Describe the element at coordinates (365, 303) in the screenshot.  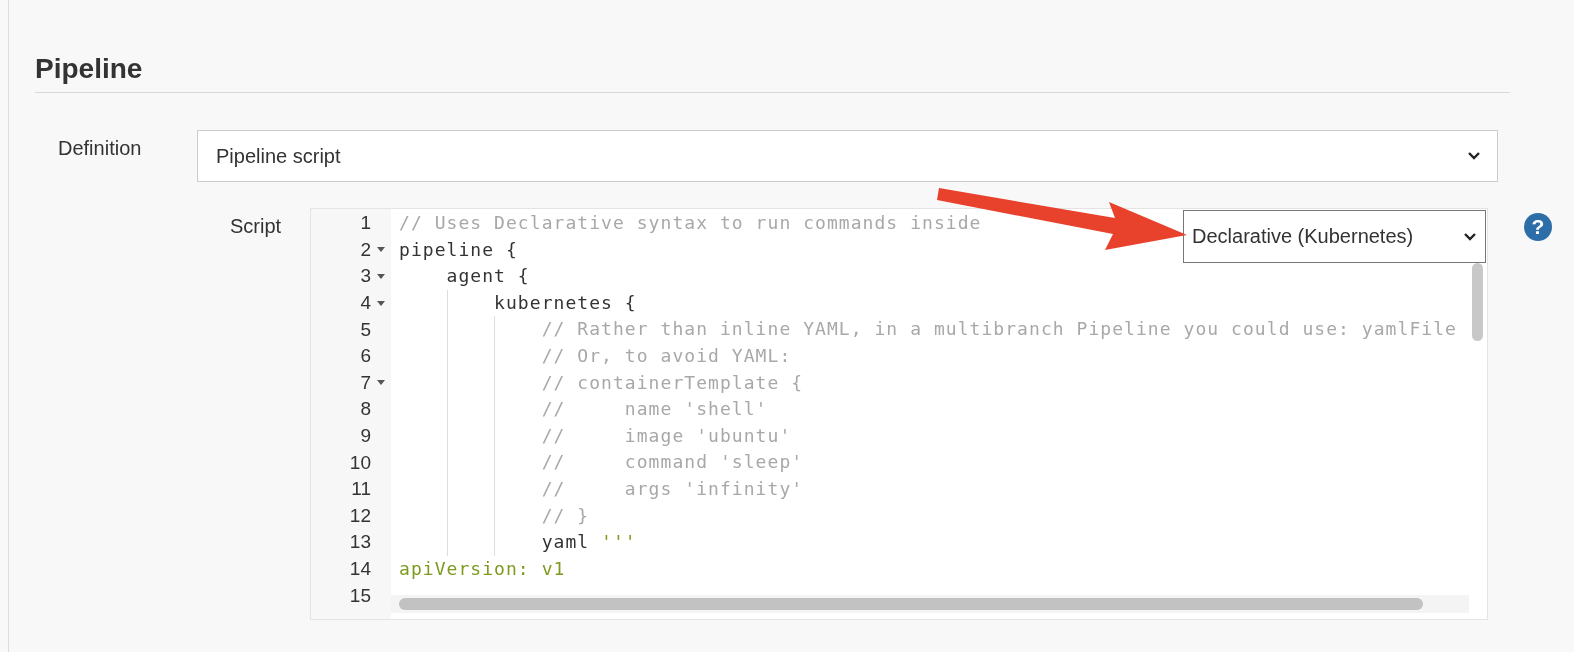
I see `line-number: 4` at that location.